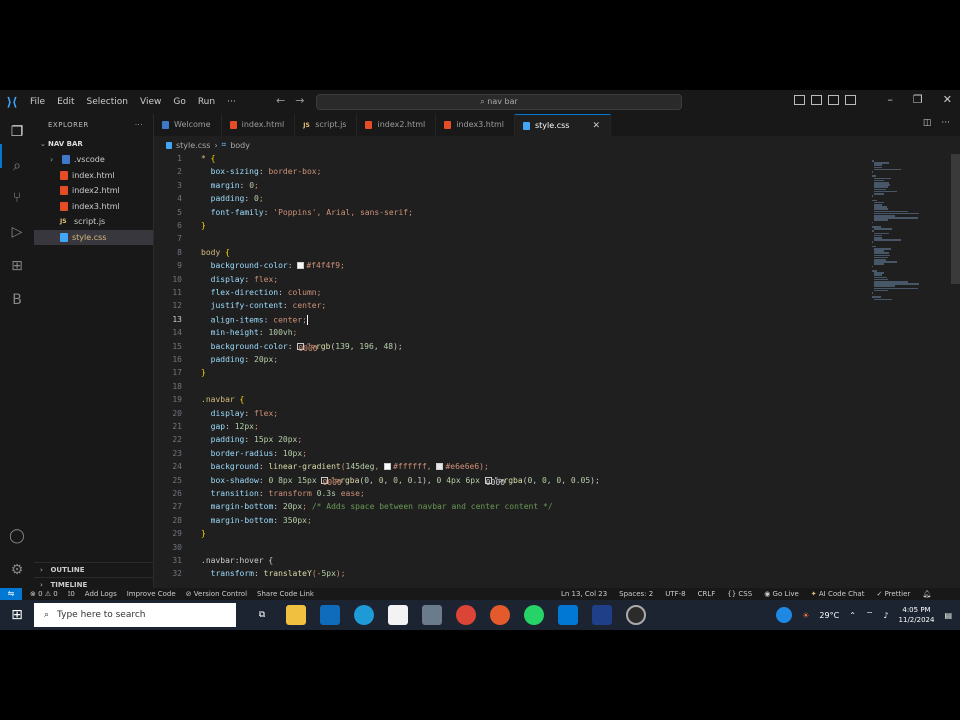 The image size is (960, 720). I want to click on remote-indicator-icon: ⇋, so click(11, 594).